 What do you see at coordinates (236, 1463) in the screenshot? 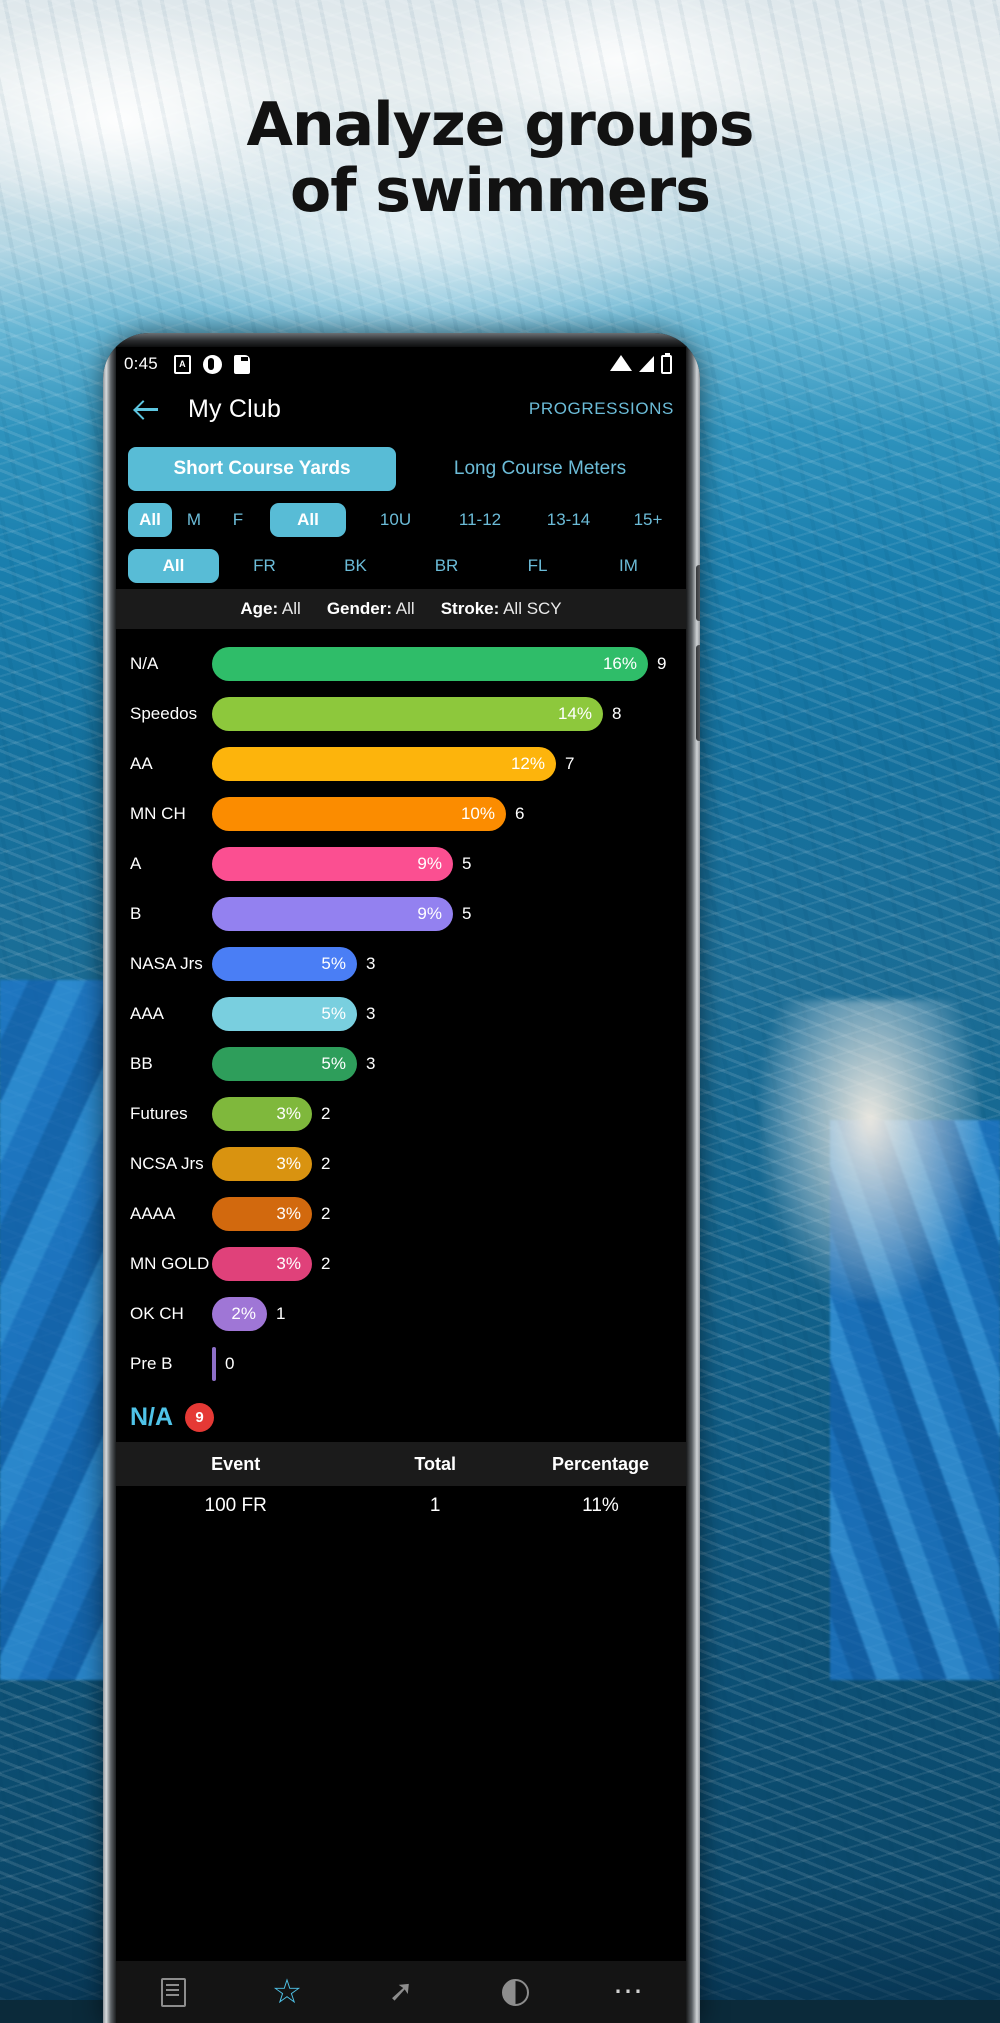
I see `table-header-event: Event` at bounding box center [236, 1463].